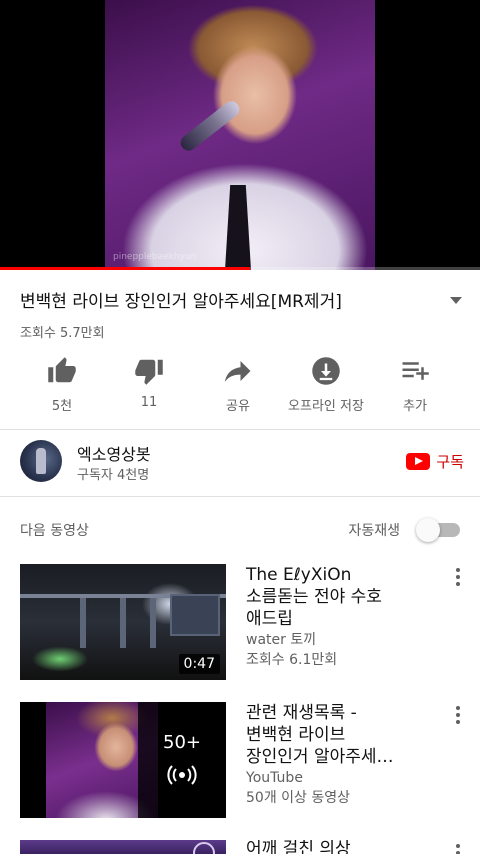 The image size is (480, 854). What do you see at coordinates (113, 475) in the screenshot?
I see `subscriber-count: 구독자 4천명` at bounding box center [113, 475].